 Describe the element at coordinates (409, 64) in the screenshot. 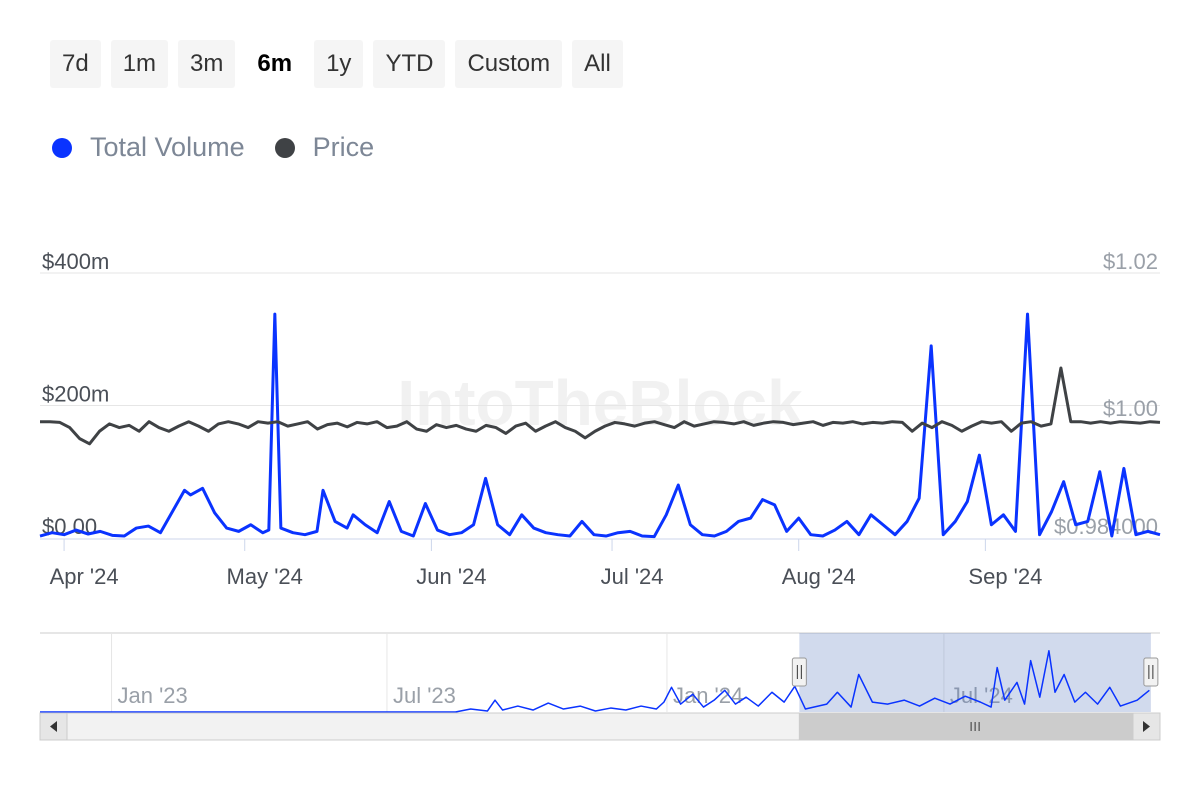

I see `range-button-ytd: YTD` at that location.